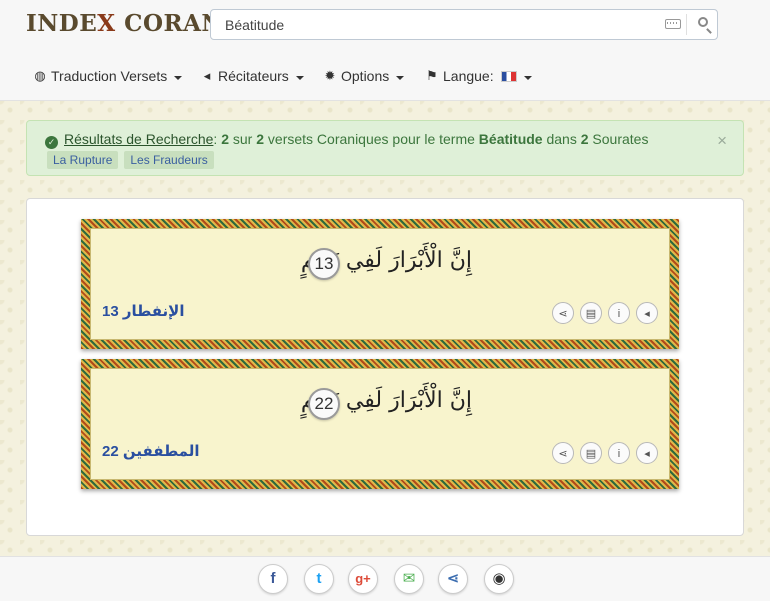  What do you see at coordinates (561, 139) in the screenshot?
I see `alert-text-2: dans` at bounding box center [561, 139].